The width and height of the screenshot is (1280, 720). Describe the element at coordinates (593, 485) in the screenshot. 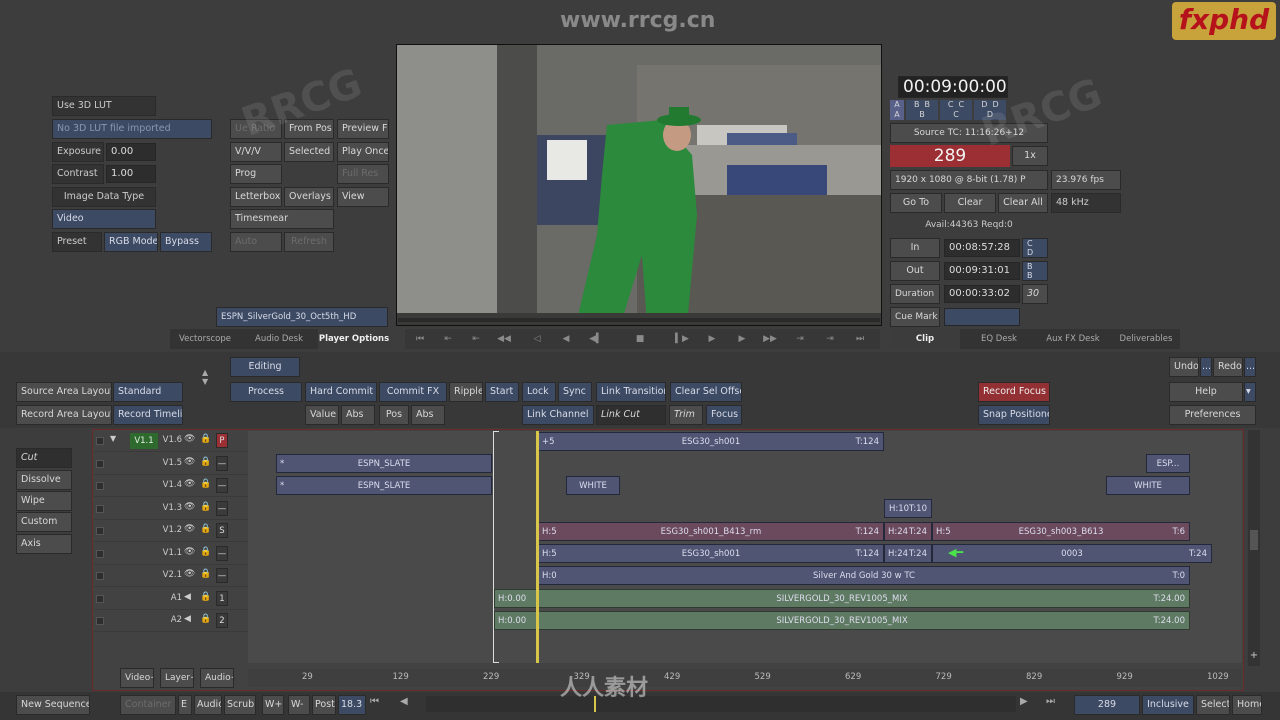

I see `clip-white-1: WHITE` at that location.